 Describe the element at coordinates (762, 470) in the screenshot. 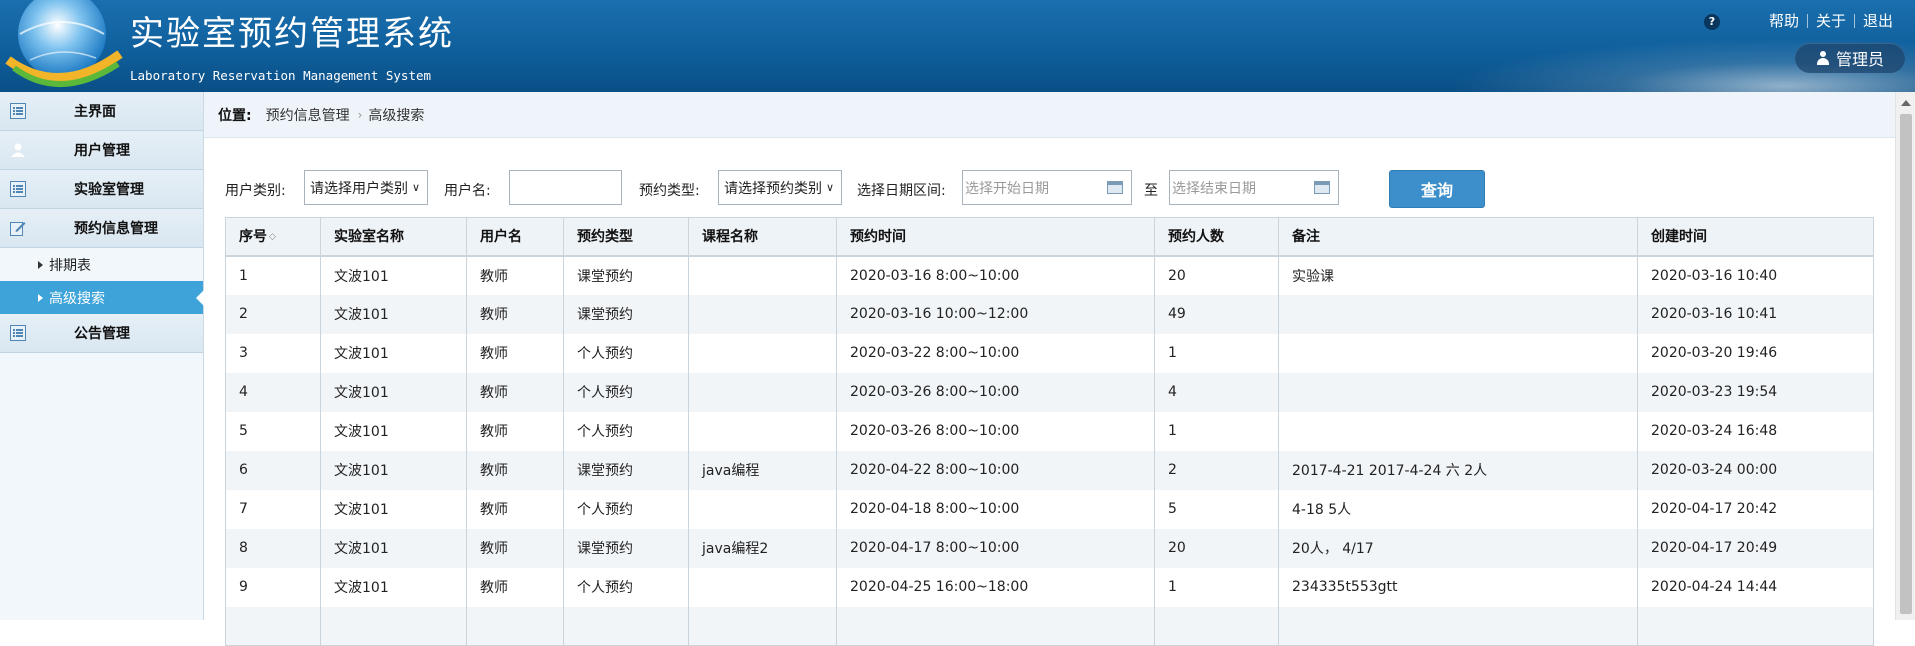

I see `cell-course-name: java编程` at that location.